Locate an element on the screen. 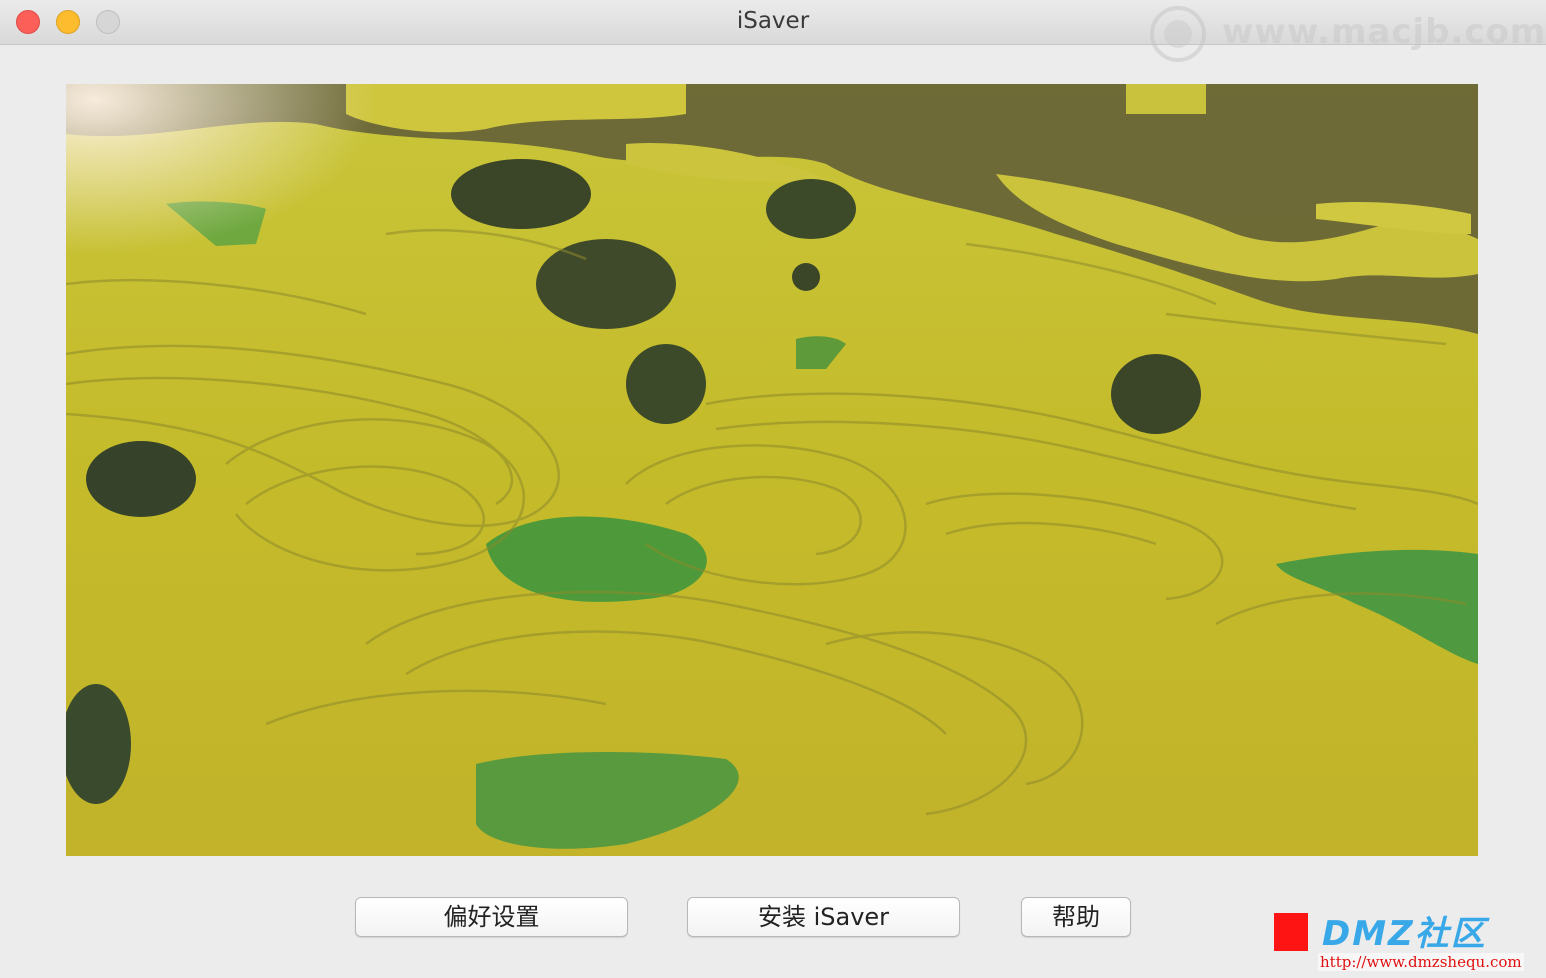 Image resolution: width=1546 pixels, height=978 pixels. dmz-badge-url: http://www.dmzshequ.com is located at coordinates (1421, 962).